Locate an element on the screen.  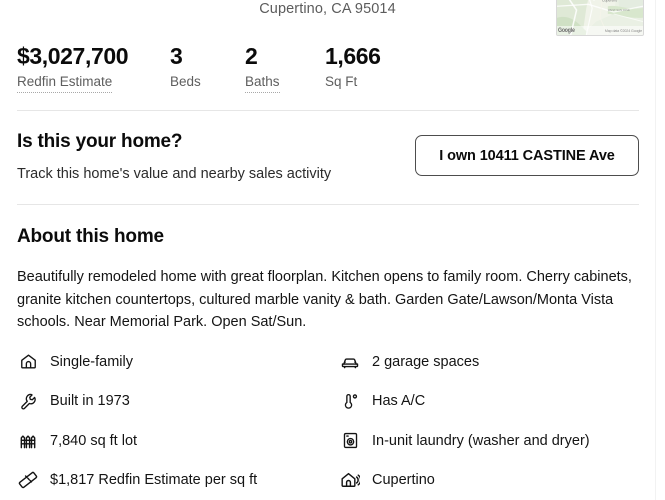
feature-item: Single-family is located at coordinates (178, 362).